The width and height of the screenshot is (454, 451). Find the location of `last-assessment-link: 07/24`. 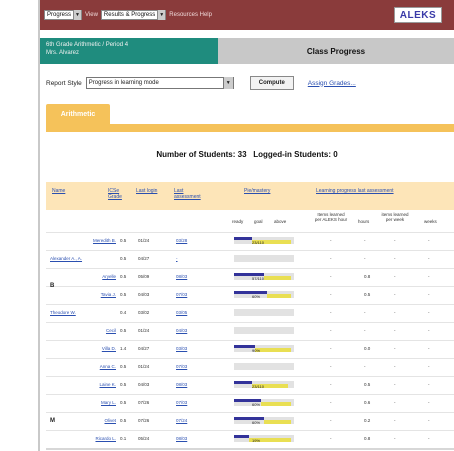

last-assessment-link: 07/24 is located at coordinates (181, 420).